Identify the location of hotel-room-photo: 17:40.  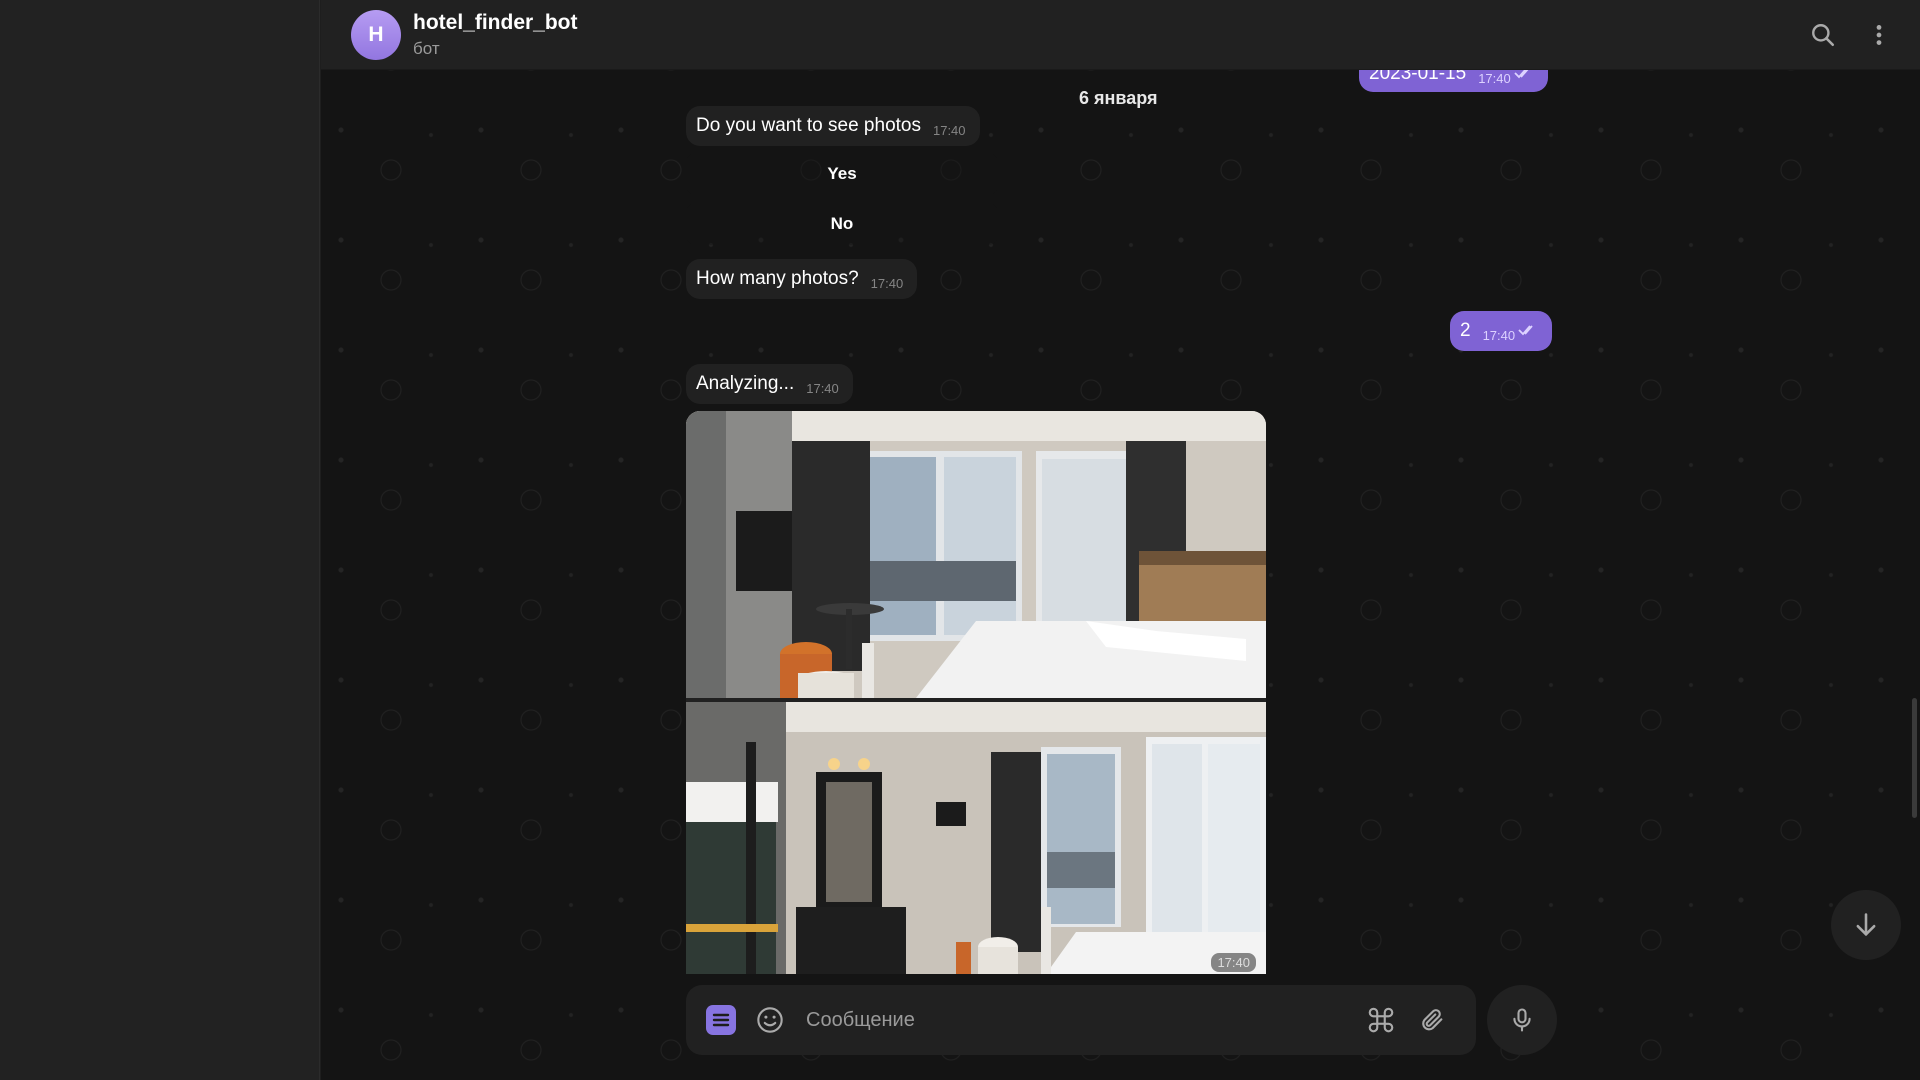
(976, 838).